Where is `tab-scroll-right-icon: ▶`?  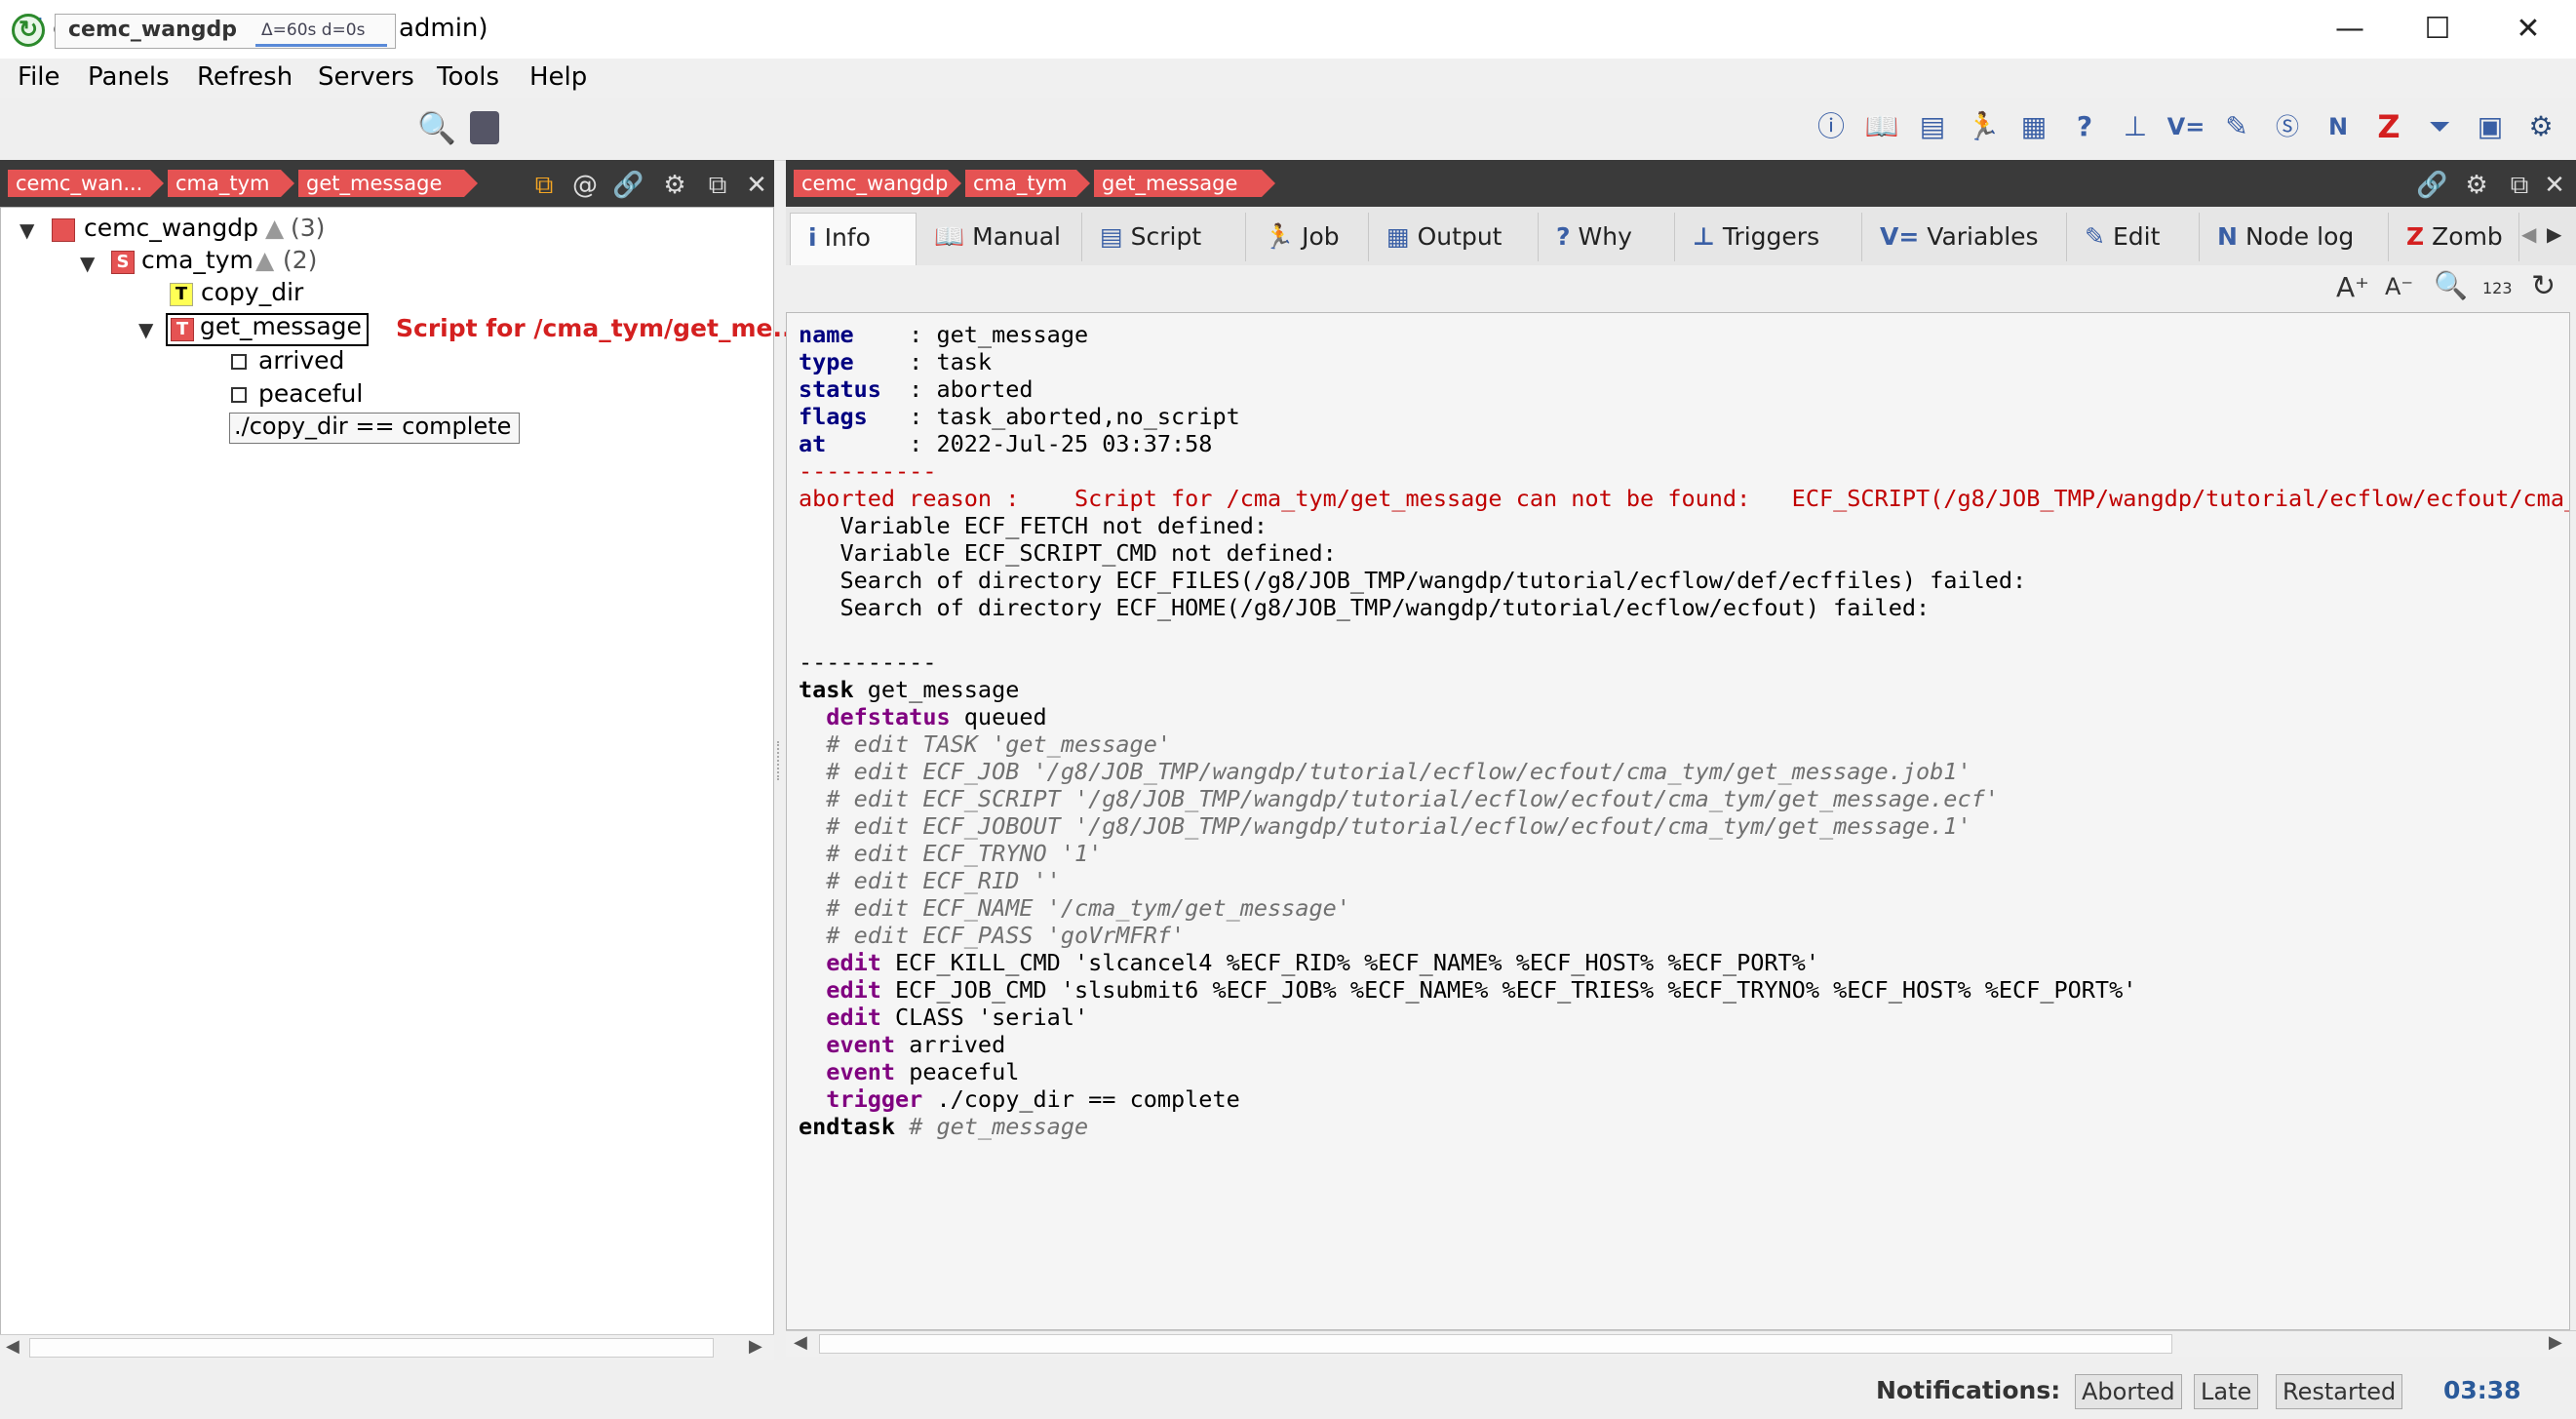
tab-scroll-right-icon: ▶ is located at coordinates (2554, 234).